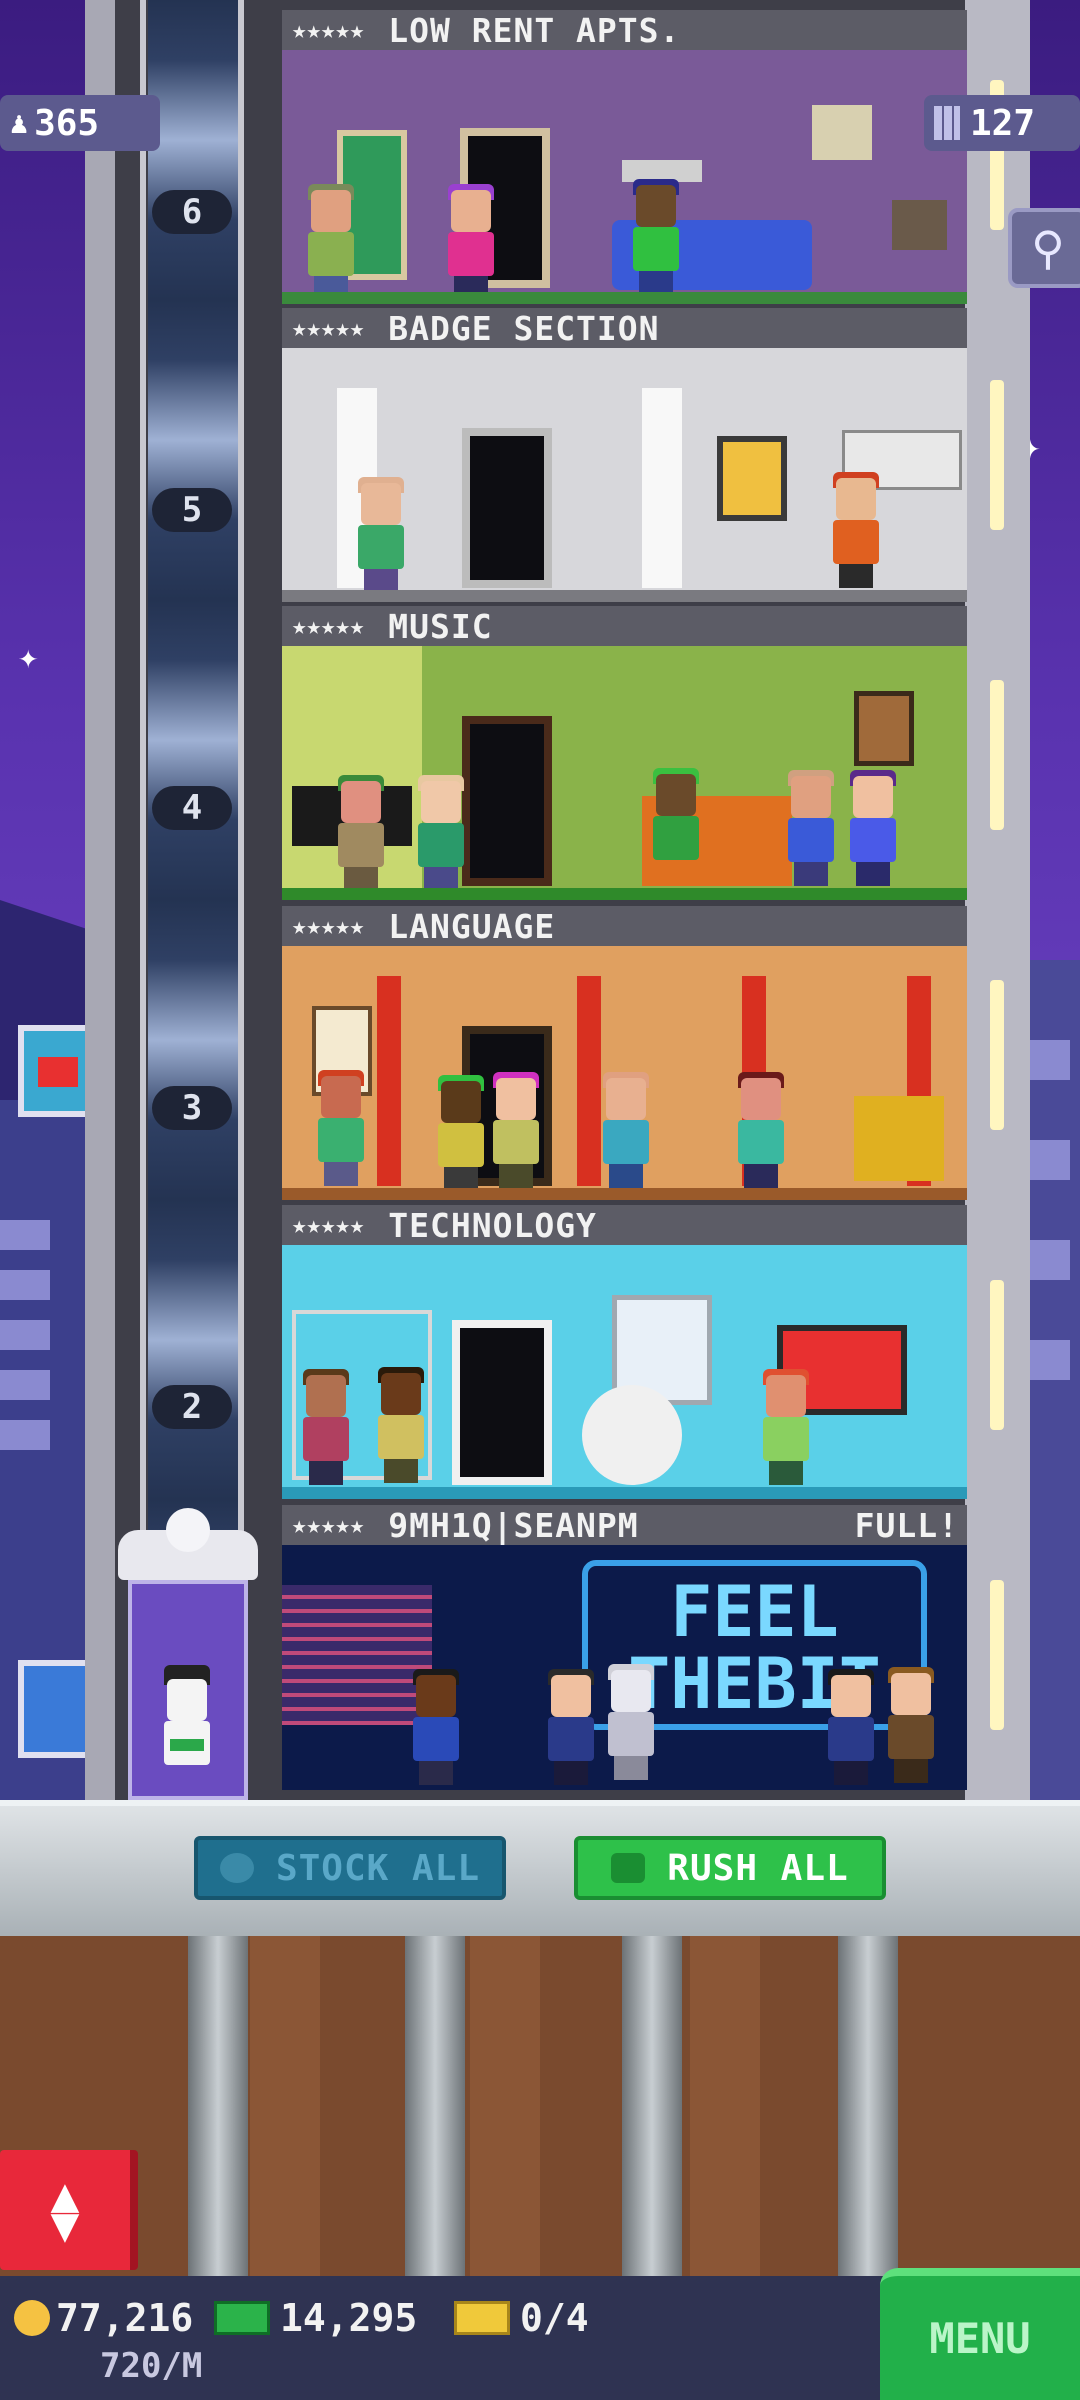 This screenshot has height=2400, width=1080. I want to click on coins-display: 77,216, so click(103, 2318).